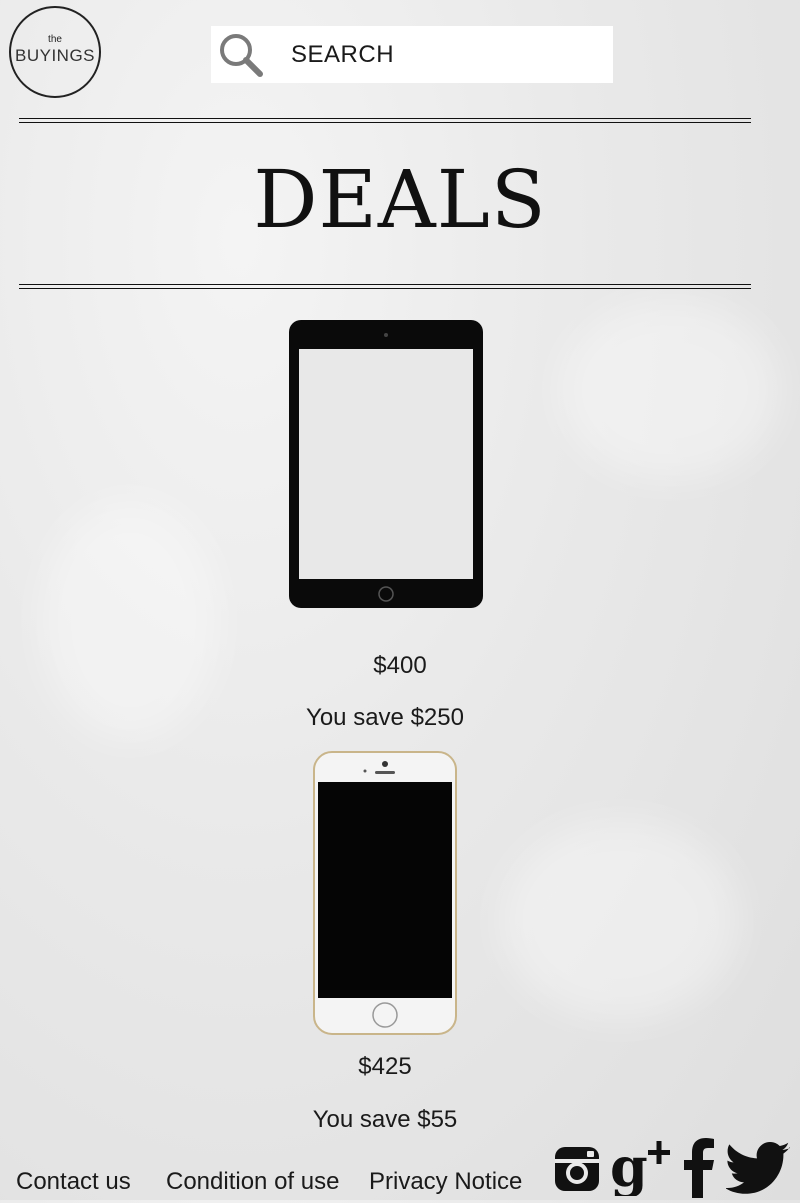  What do you see at coordinates (343, 54) in the screenshot?
I see `search-label: SEARCH` at bounding box center [343, 54].